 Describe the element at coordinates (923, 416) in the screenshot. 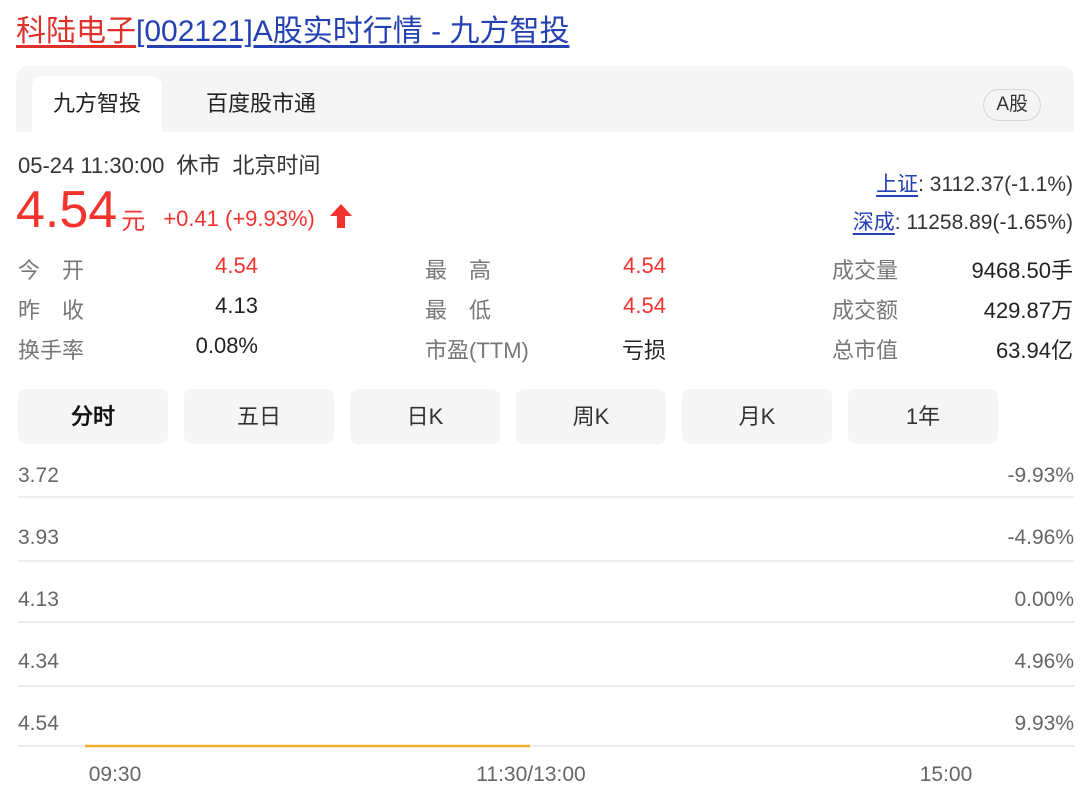

I see `tab-one-year: 1年` at that location.